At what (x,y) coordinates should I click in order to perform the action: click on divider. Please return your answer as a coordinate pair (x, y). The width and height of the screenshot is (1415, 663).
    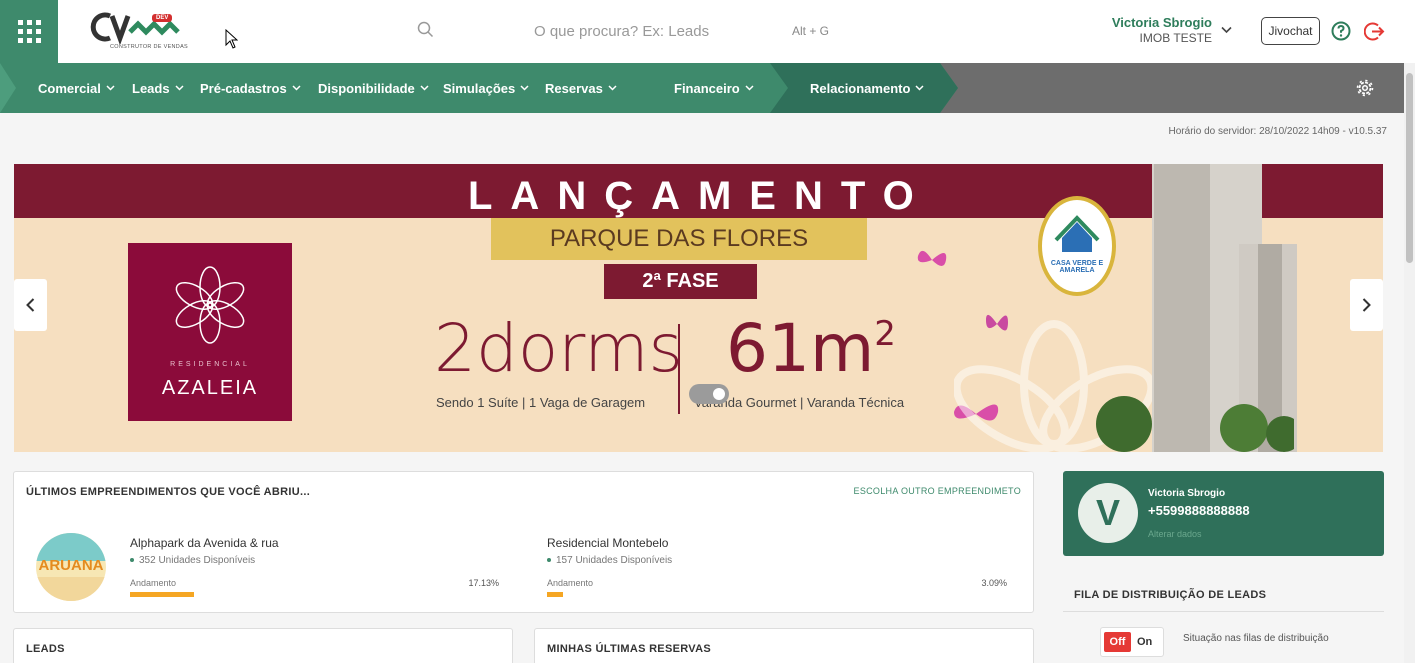
    Looking at the image, I should click on (1223, 611).